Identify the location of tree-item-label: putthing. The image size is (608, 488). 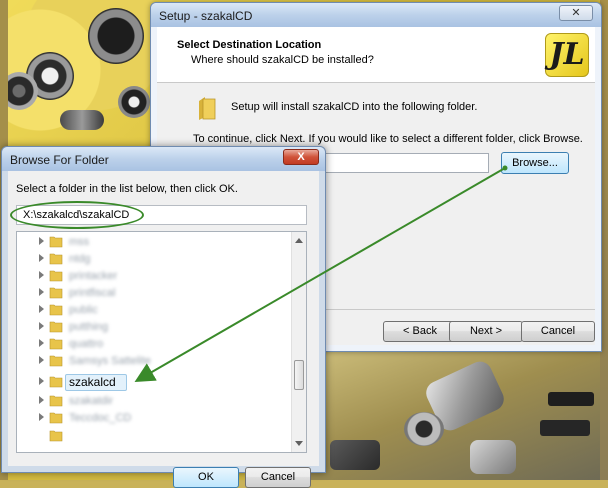
(89, 327).